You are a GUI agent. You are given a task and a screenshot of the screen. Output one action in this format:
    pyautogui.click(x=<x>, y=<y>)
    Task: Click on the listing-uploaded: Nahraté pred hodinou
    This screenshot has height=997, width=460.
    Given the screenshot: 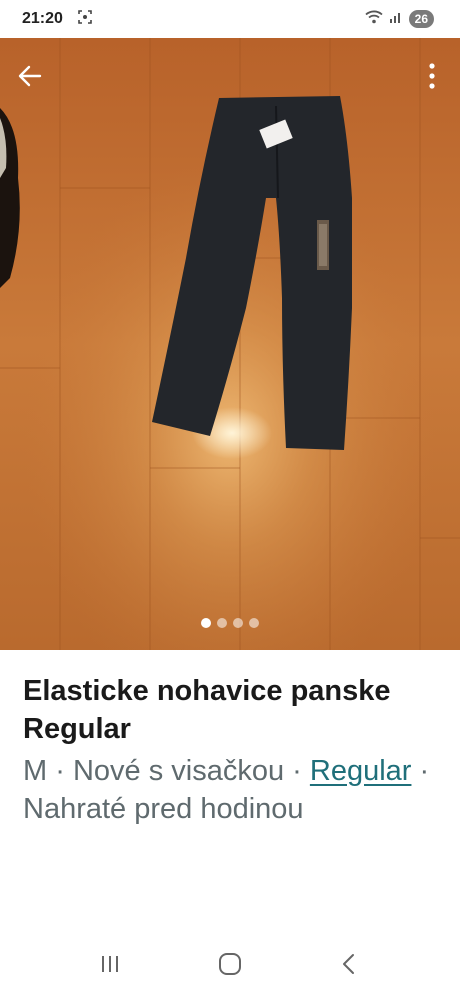 What is the action you would take?
    pyautogui.click(x=163, y=809)
    